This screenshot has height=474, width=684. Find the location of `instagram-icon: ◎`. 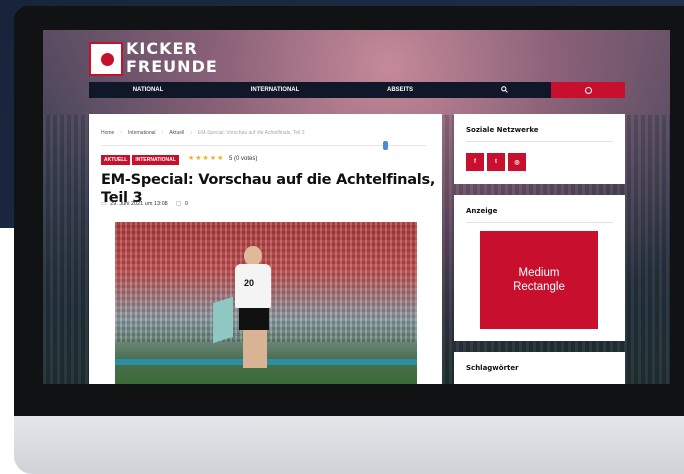

instagram-icon: ◎ is located at coordinates (517, 162).